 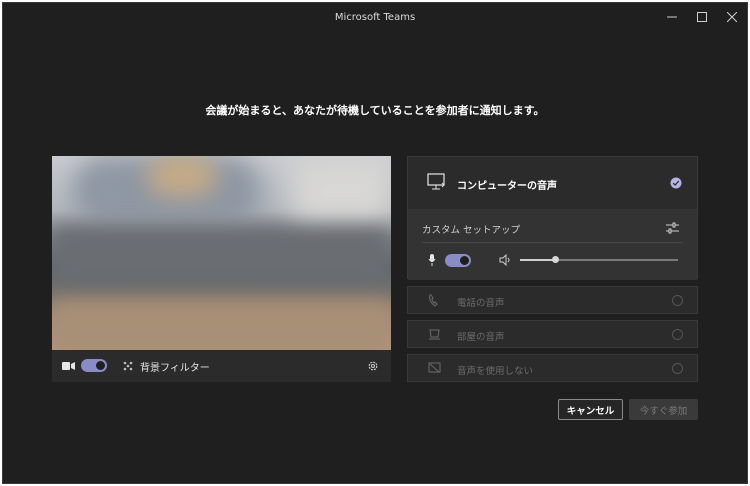 What do you see at coordinates (672, 228) in the screenshot?
I see `custom-setup-settings-icon` at bounding box center [672, 228].